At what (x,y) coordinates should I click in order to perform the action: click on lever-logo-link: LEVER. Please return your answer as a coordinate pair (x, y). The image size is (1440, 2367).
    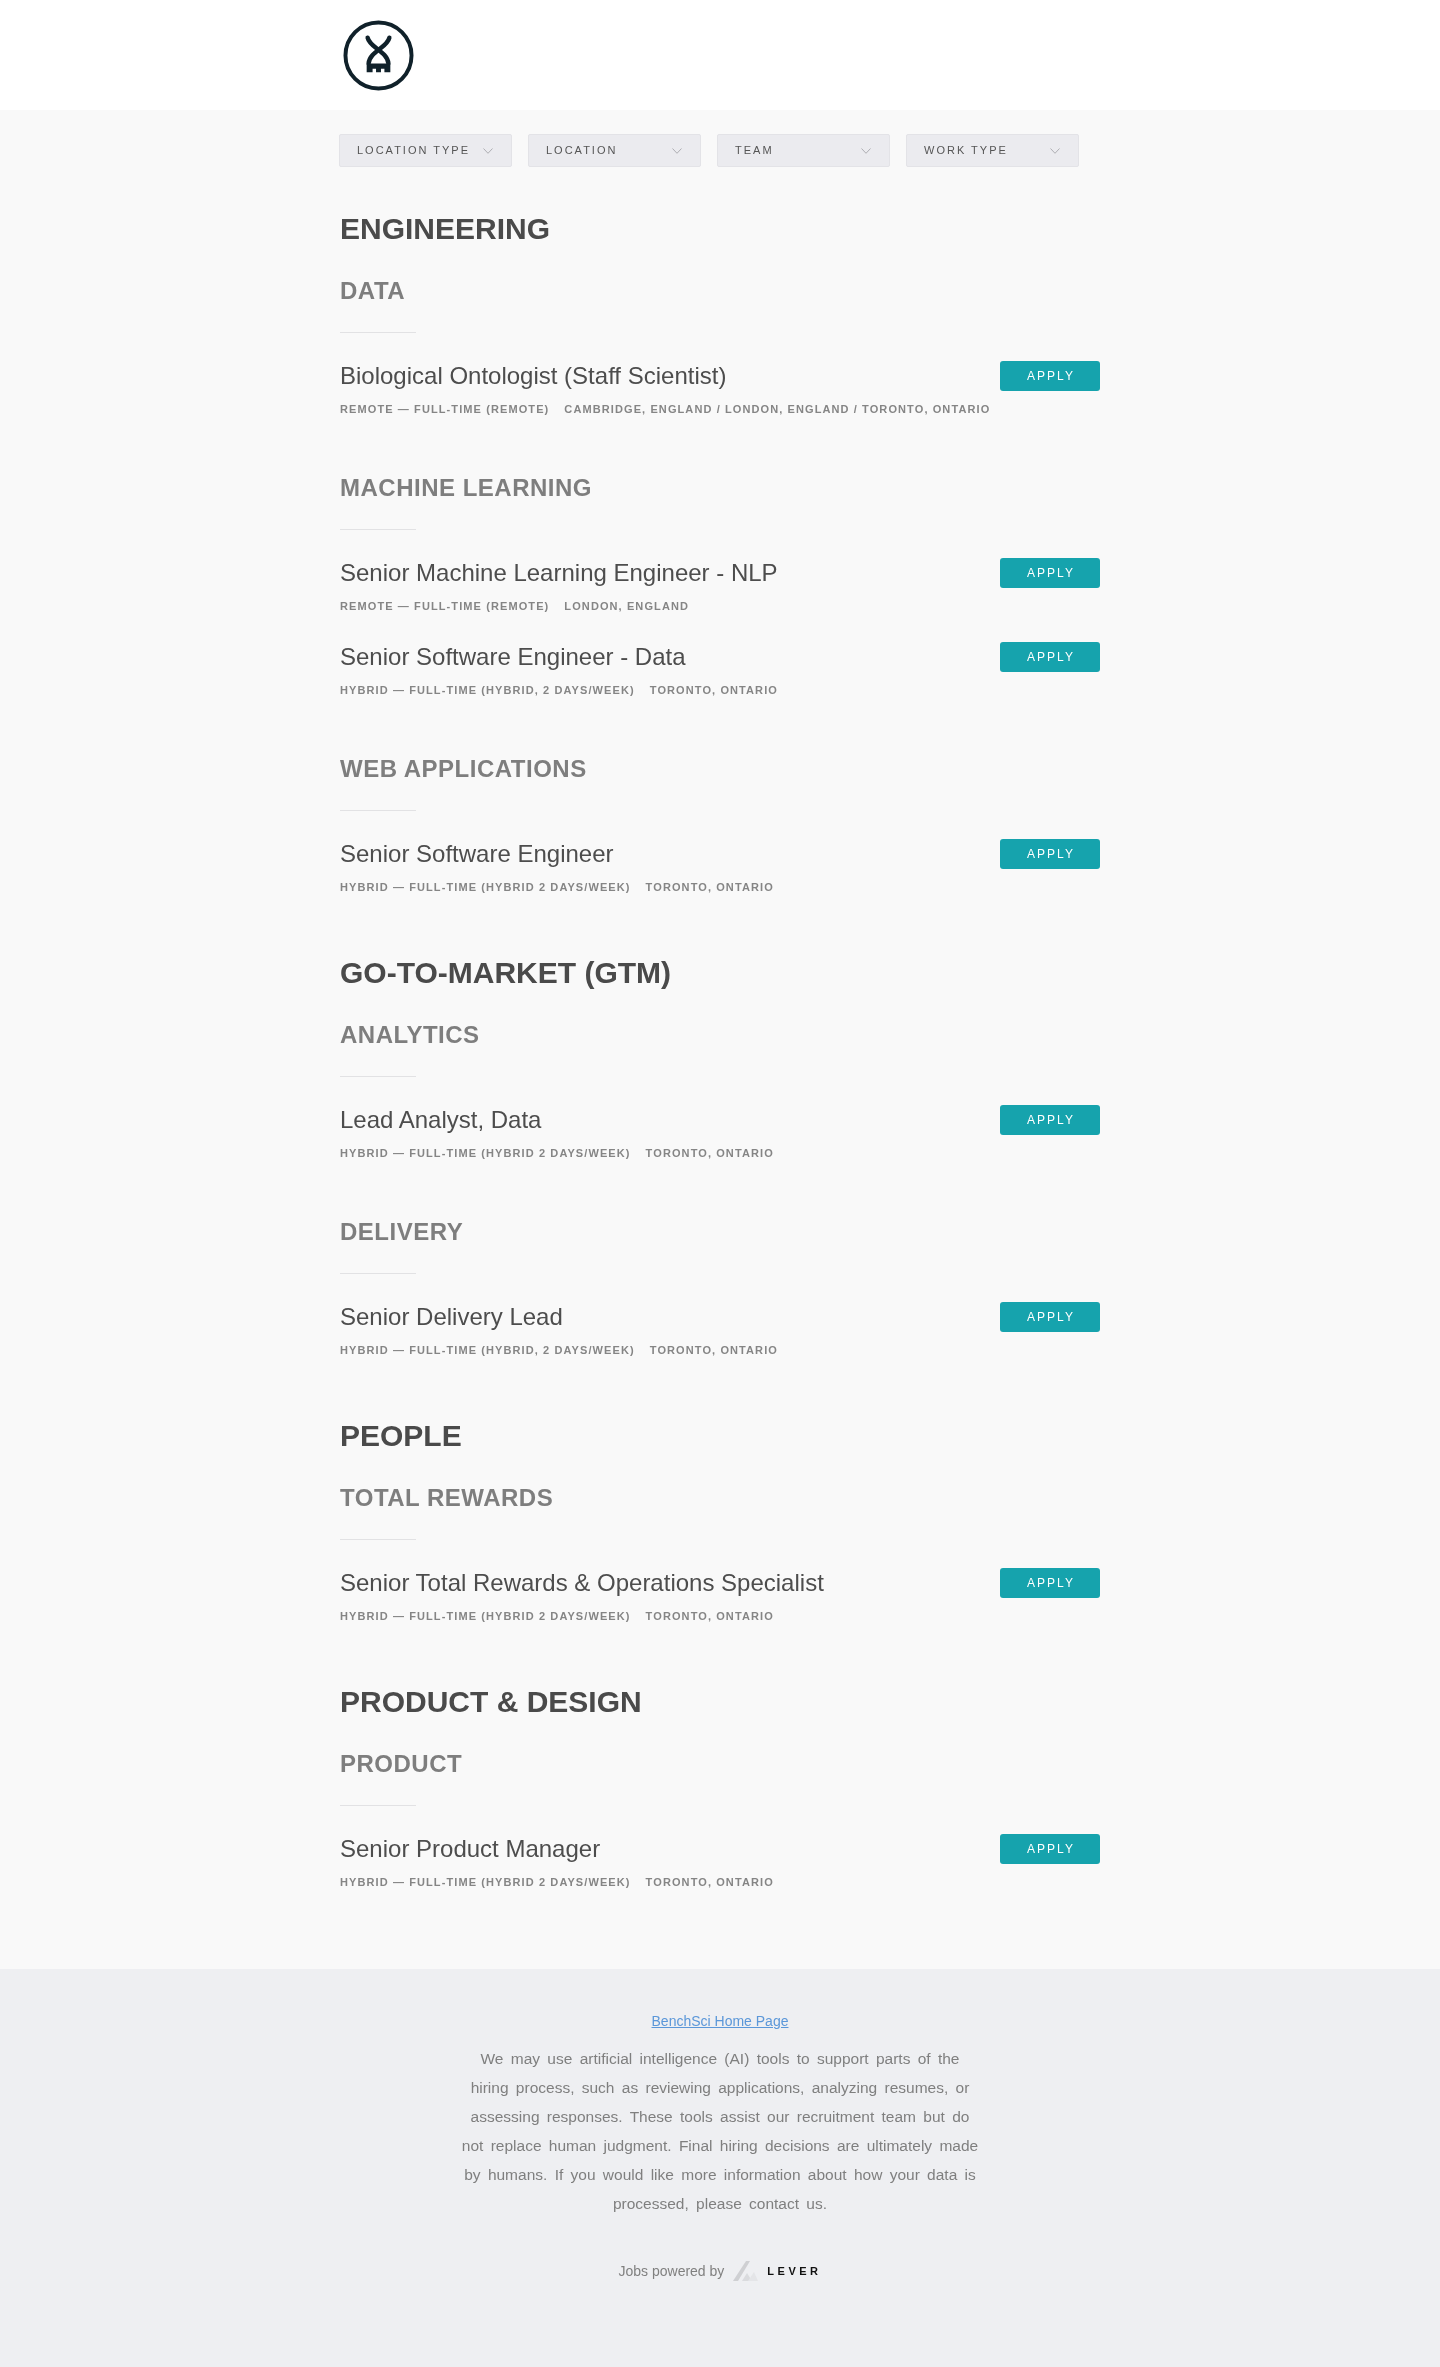
    Looking at the image, I should click on (777, 2271).